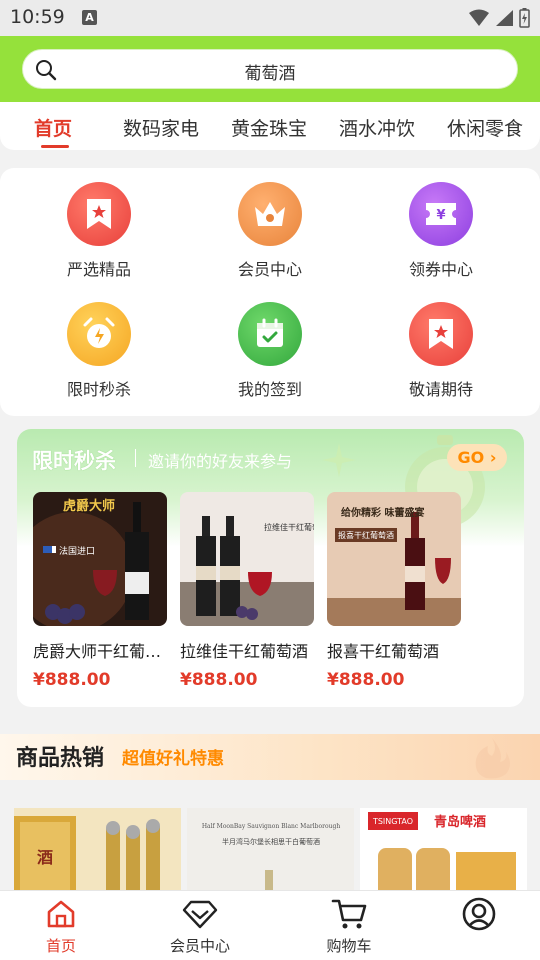 The image size is (540, 960). I want to click on grid-item-coming-soon: 敬请期待, so click(441, 351).